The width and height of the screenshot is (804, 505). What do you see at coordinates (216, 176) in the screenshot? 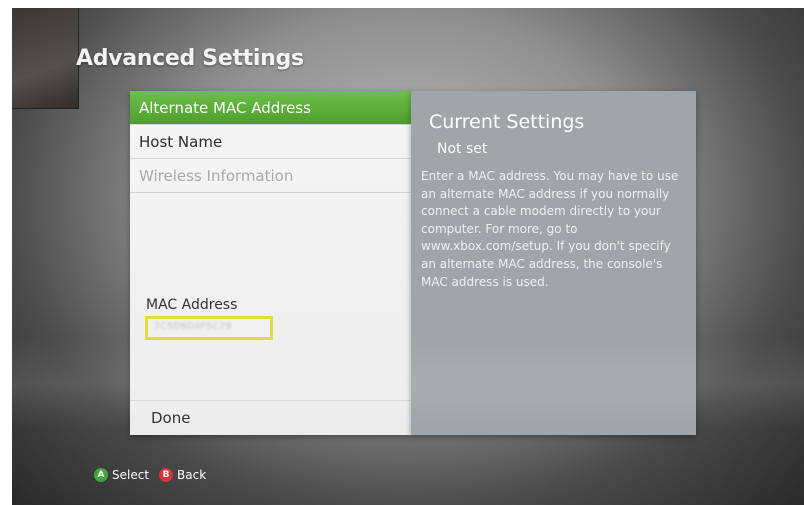
I see `menu-item-label: Wireless Information` at bounding box center [216, 176].